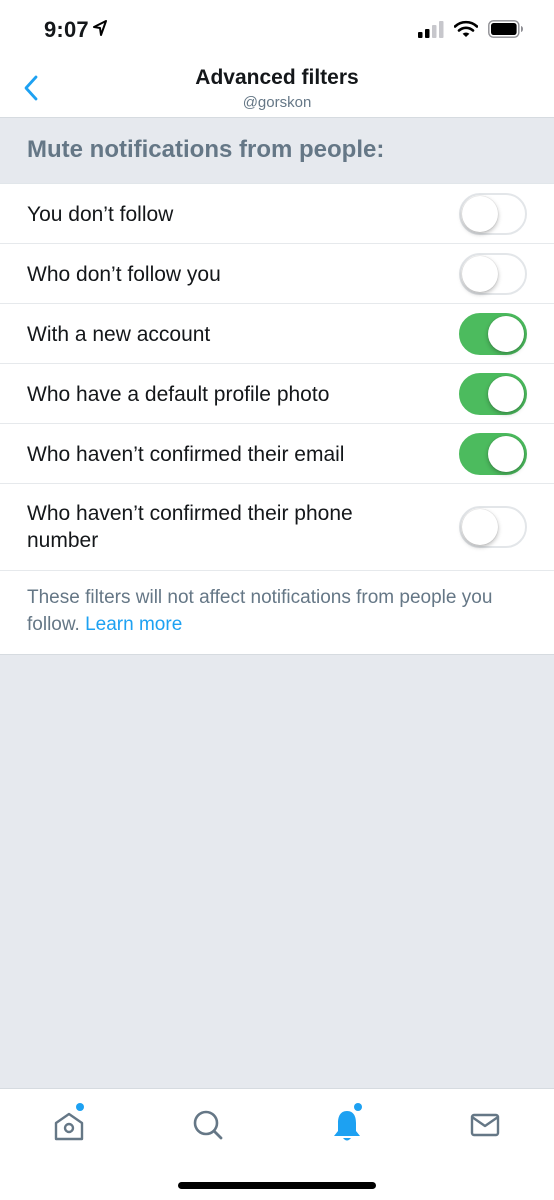 This screenshot has height=1200, width=554. What do you see at coordinates (190, 527) in the screenshot?
I see `filter-label: Who haven’t confirmed their phone number` at bounding box center [190, 527].